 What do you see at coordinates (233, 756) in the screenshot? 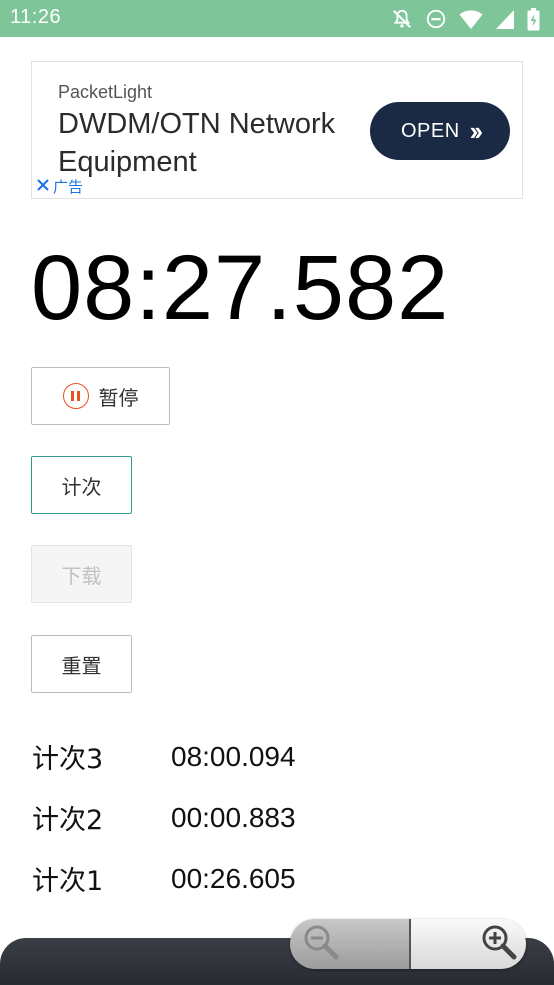
I see `lap-time: 08:00.094` at bounding box center [233, 756].